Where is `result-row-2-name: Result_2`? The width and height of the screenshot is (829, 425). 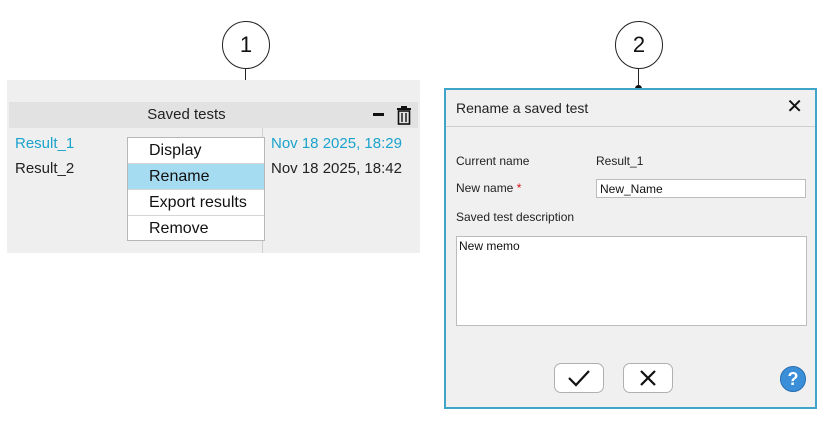
result-row-2-name: Result_2 is located at coordinates (44, 168).